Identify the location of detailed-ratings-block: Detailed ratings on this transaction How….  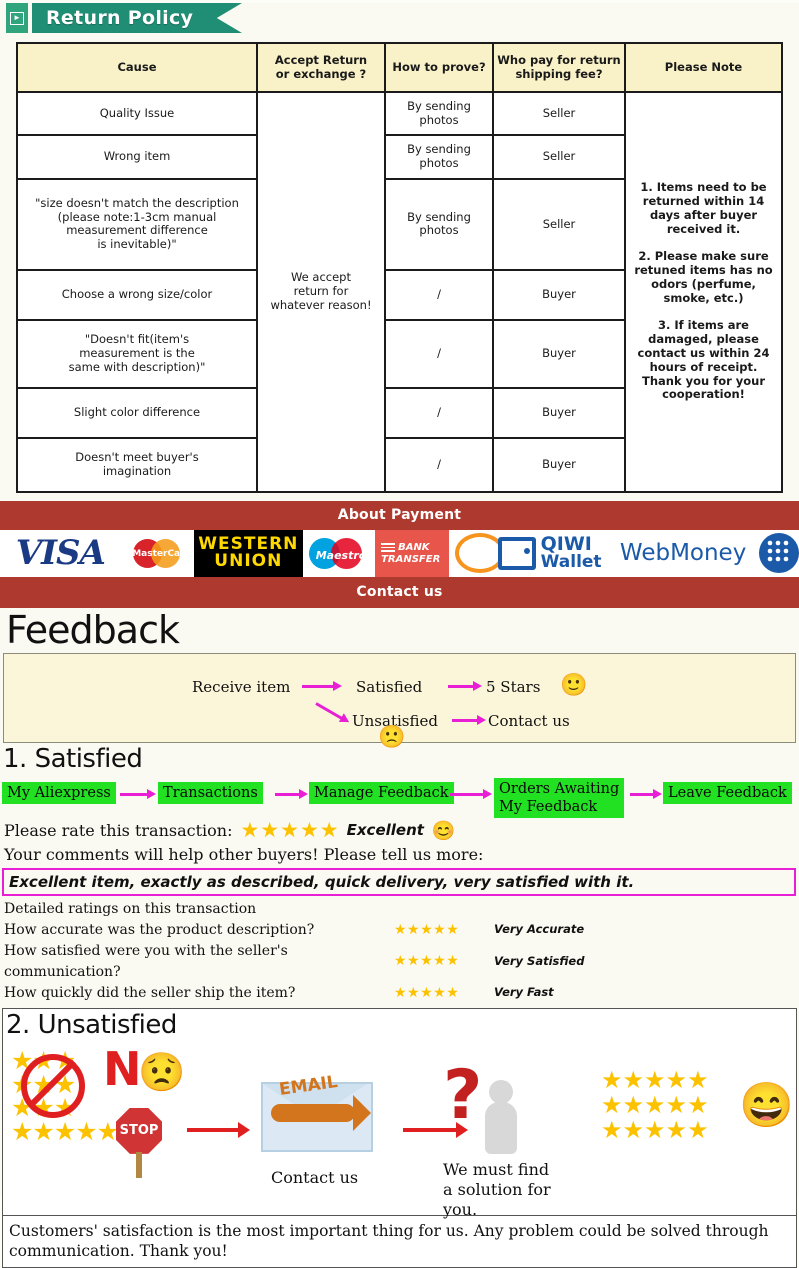
(399, 949).